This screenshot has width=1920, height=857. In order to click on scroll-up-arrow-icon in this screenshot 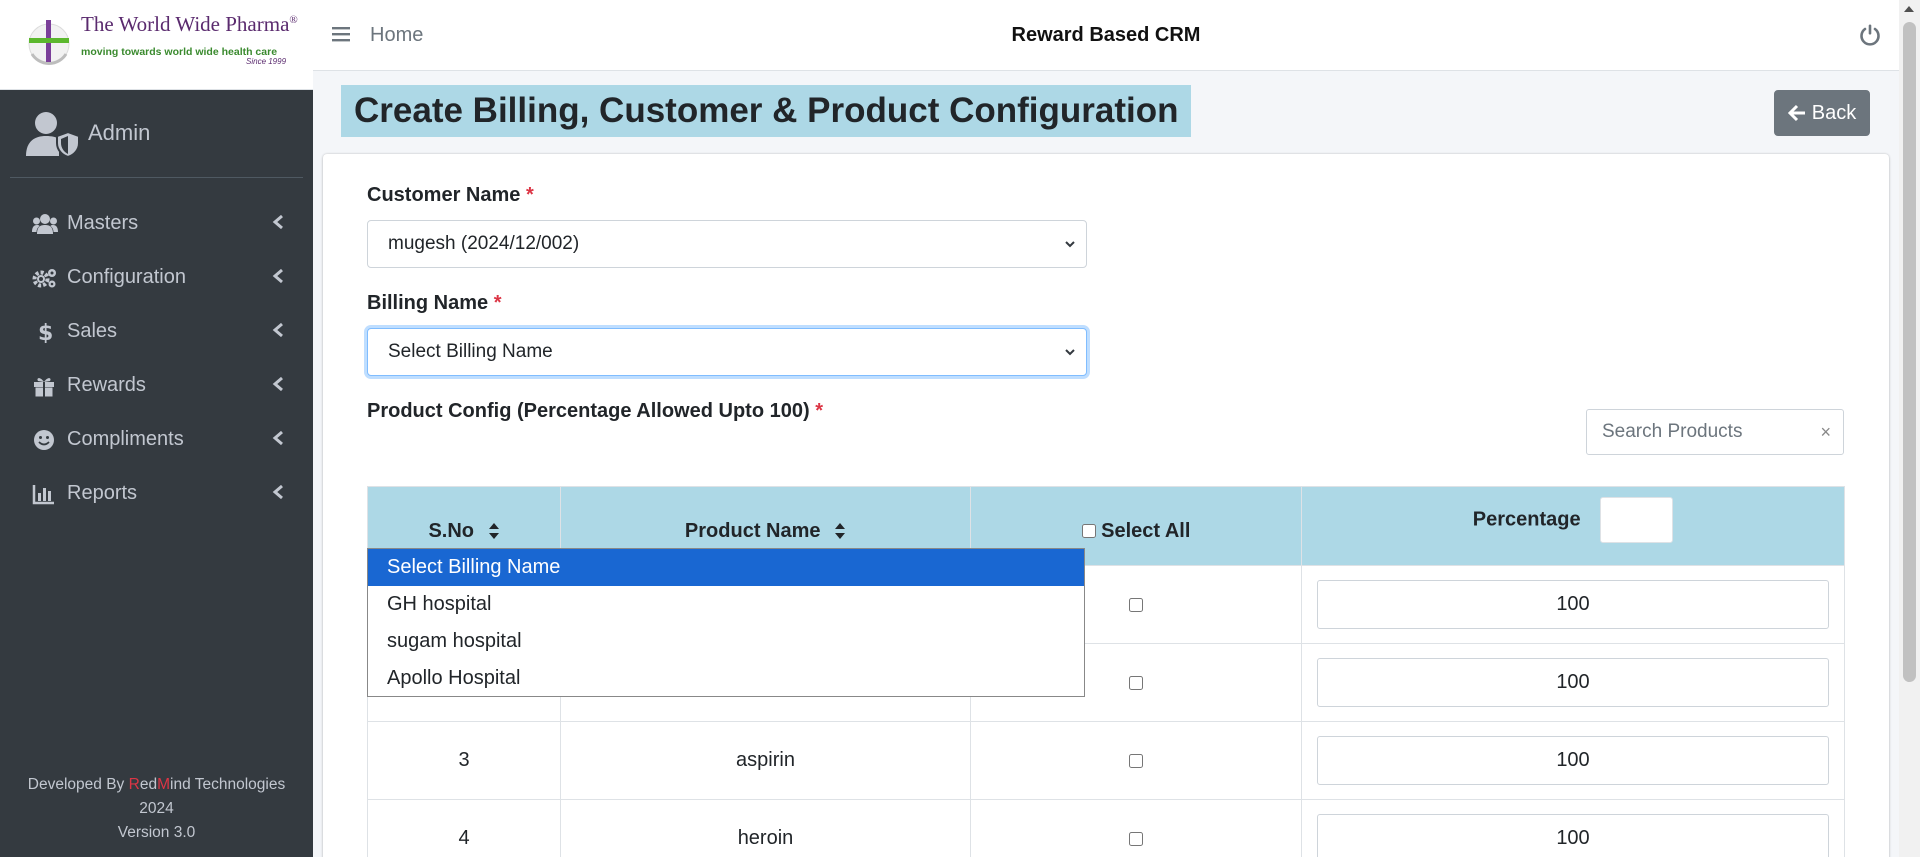, I will do `click(1909, 9)`.